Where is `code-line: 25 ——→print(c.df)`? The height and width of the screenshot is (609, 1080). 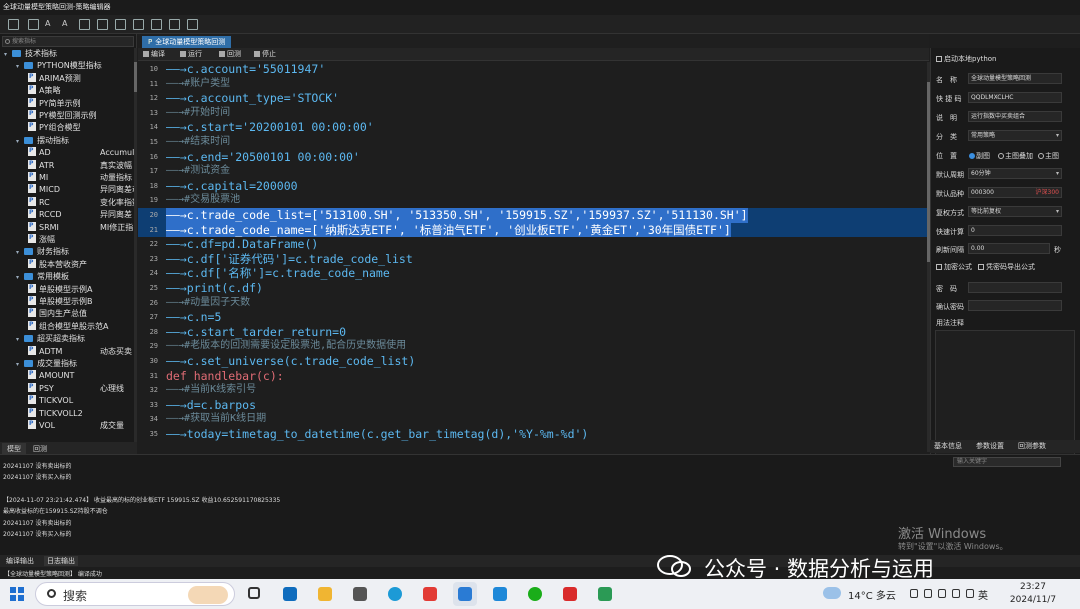 code-line: 25 ——→print(c.df) is located at coordinates (532, 288).